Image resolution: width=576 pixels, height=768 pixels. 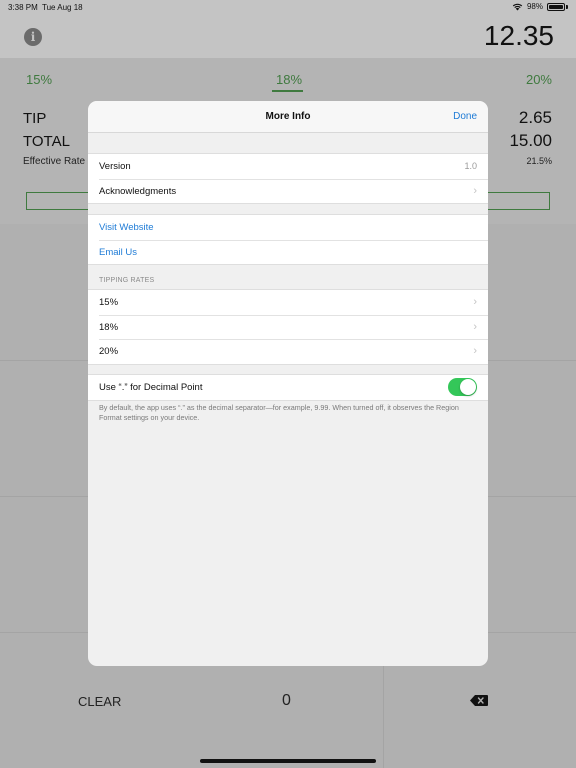 I want to click on tipping-rate-row-20: 20% ›, so click(x=288, y=351).